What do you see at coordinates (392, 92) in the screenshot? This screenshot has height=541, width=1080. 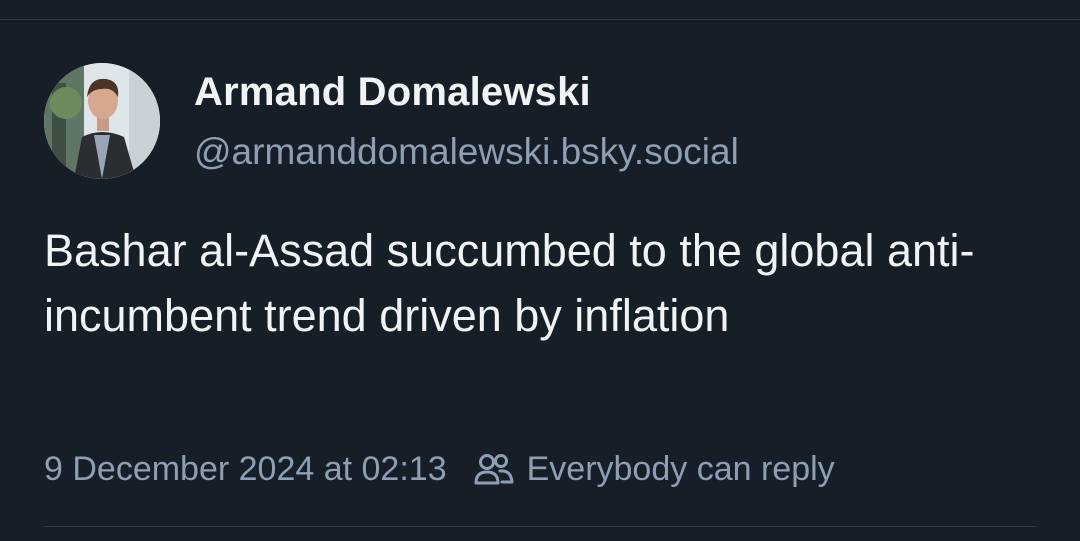 I see `author-display-name: Armand Domalewski` at bounding box center [392, 92].